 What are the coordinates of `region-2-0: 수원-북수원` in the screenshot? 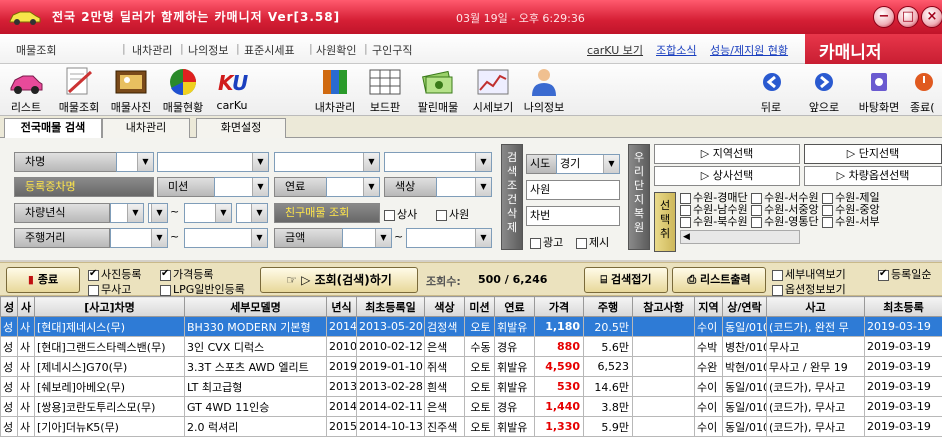 It's located at (714, 221).